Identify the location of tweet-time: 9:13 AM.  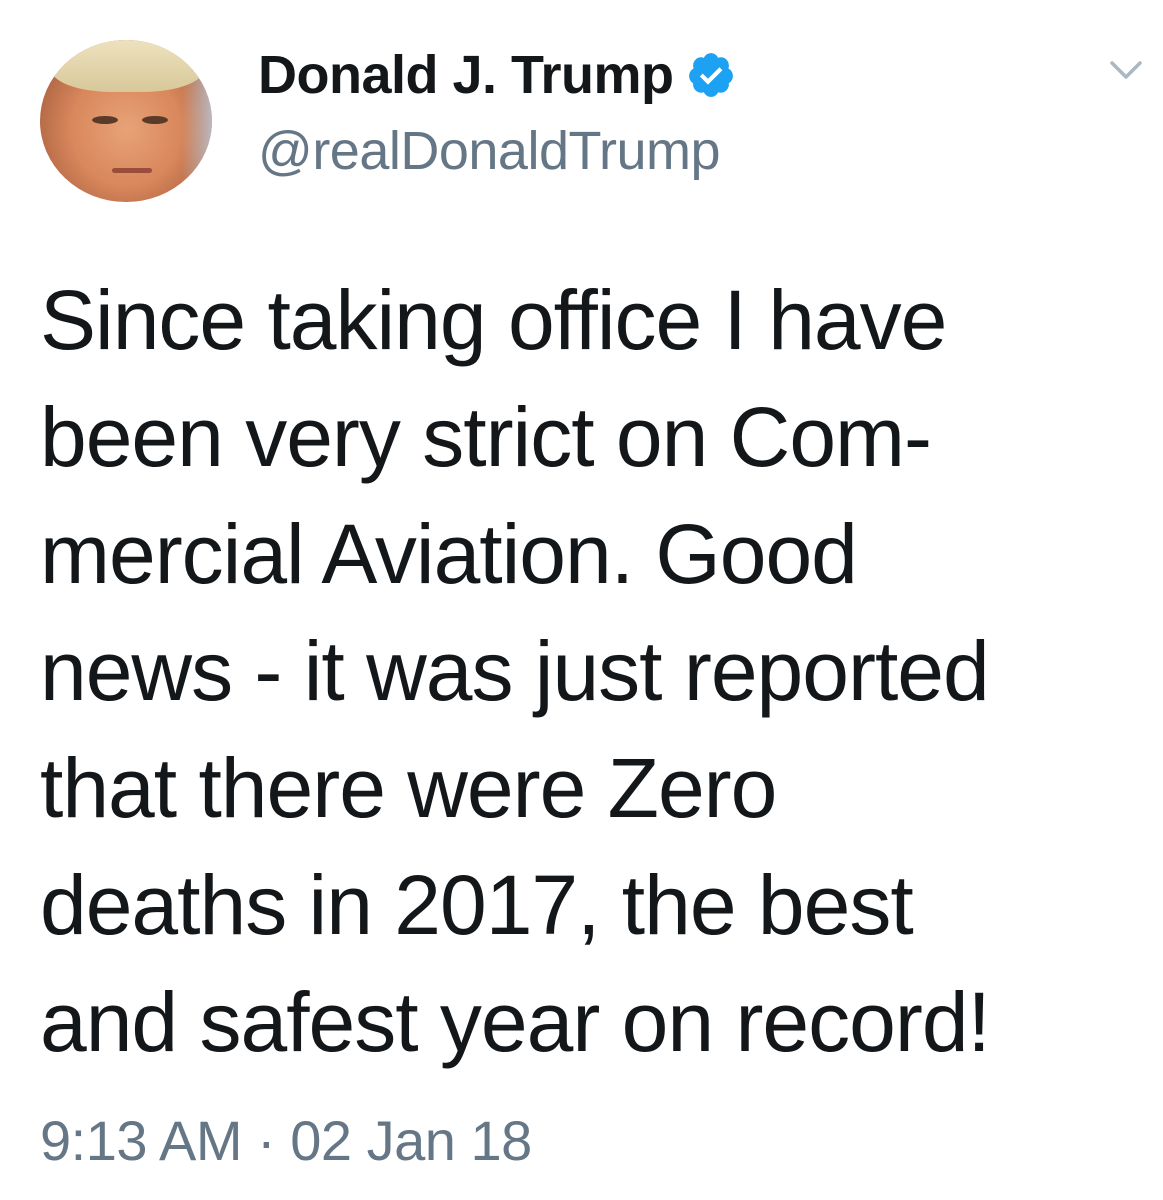
(141, 1140).